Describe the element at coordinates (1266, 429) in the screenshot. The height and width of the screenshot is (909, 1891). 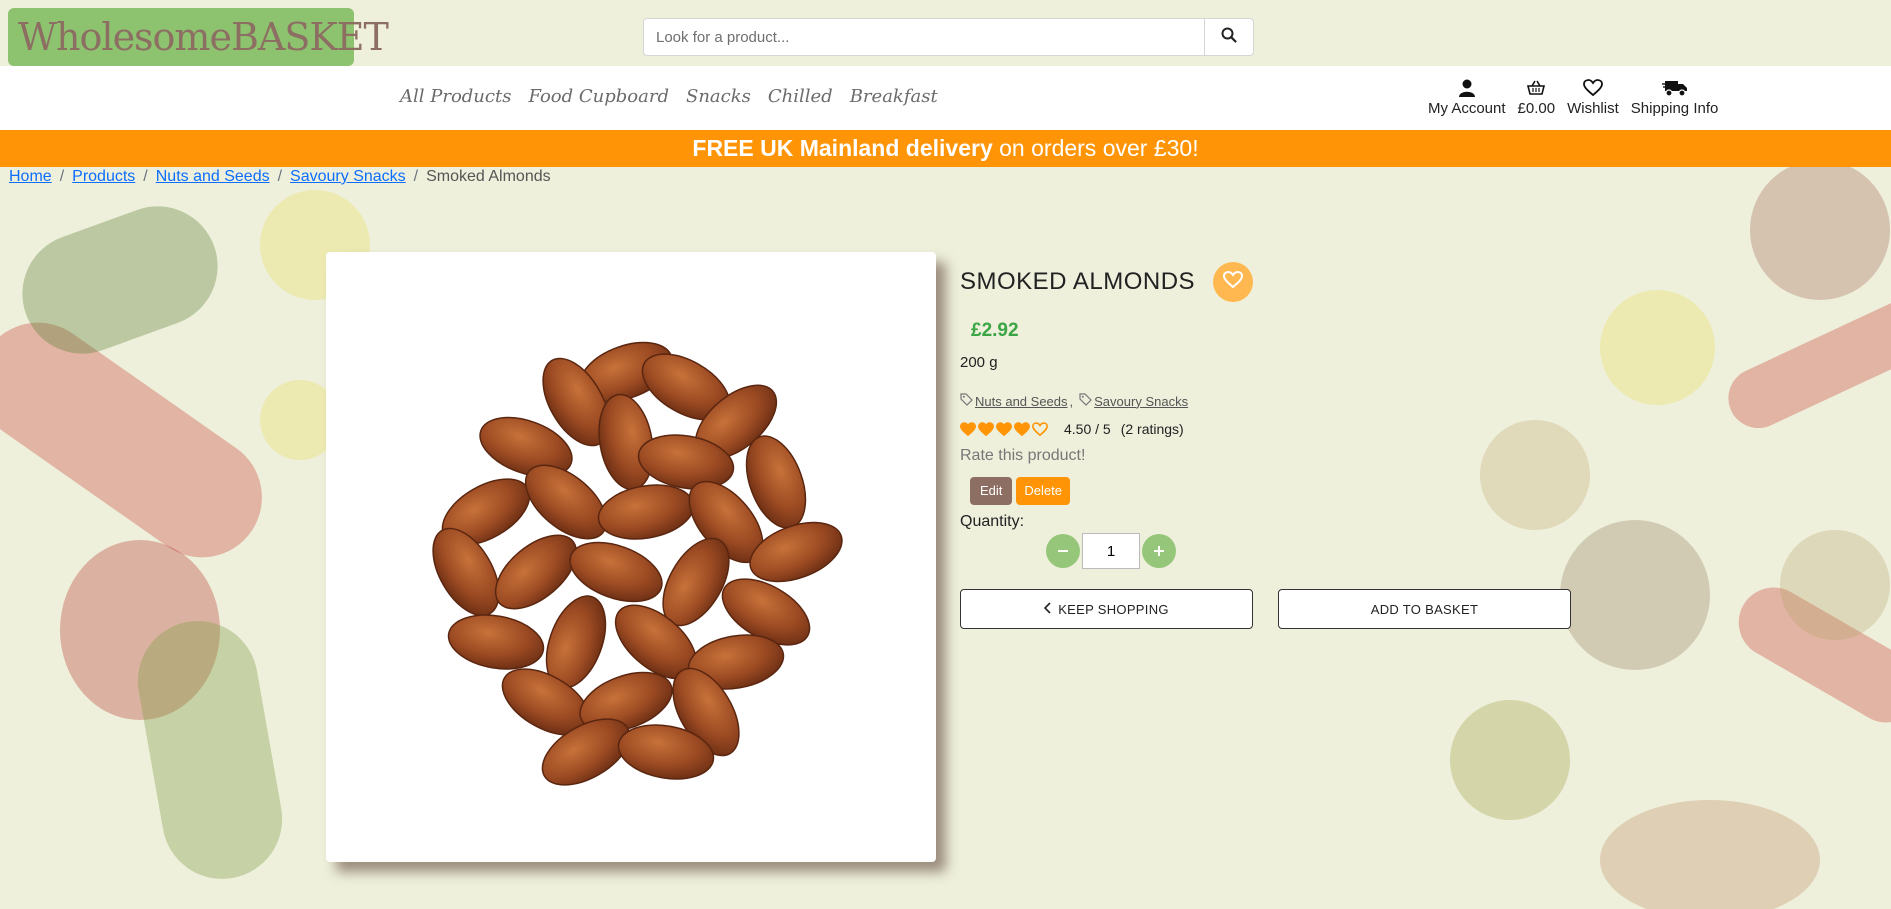
I see `product-rating: 4.50 / 5 (2 ratings)` at that location.